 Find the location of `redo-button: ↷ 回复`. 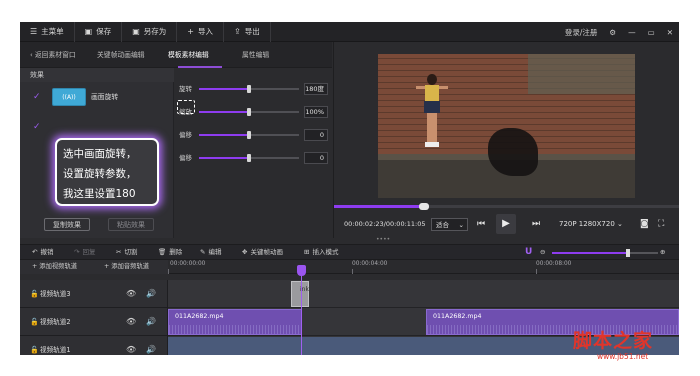

redo-button: ↷ 回复 is located at coordinates (84, 252).